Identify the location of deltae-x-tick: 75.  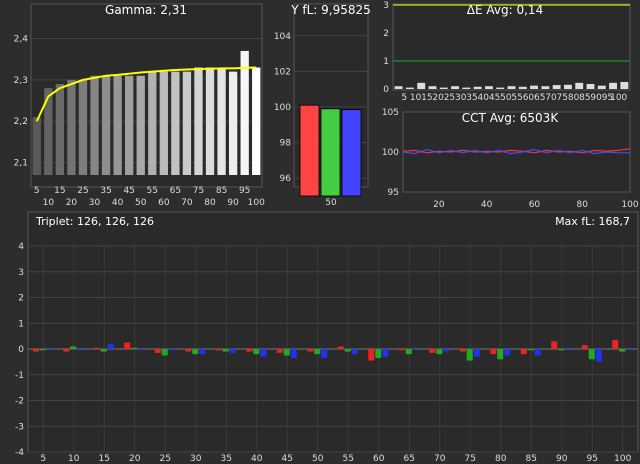
(562, 98).